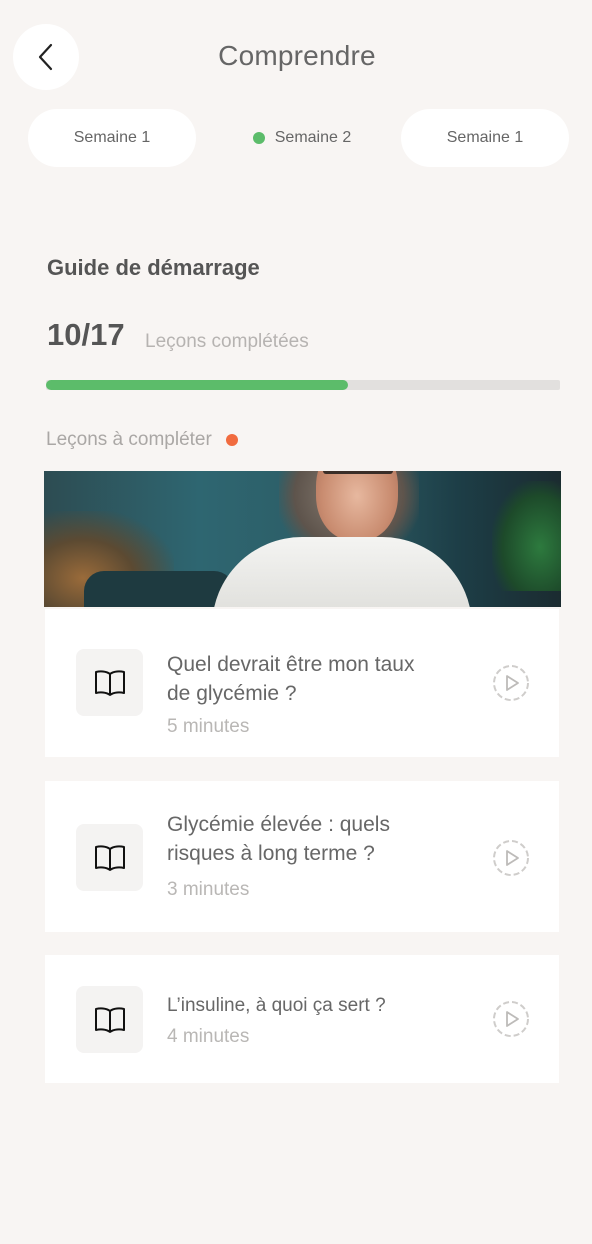 The image size is (592, 1244). I want to click on tab-semaine-2: Semaine 2, so click(302, 138).